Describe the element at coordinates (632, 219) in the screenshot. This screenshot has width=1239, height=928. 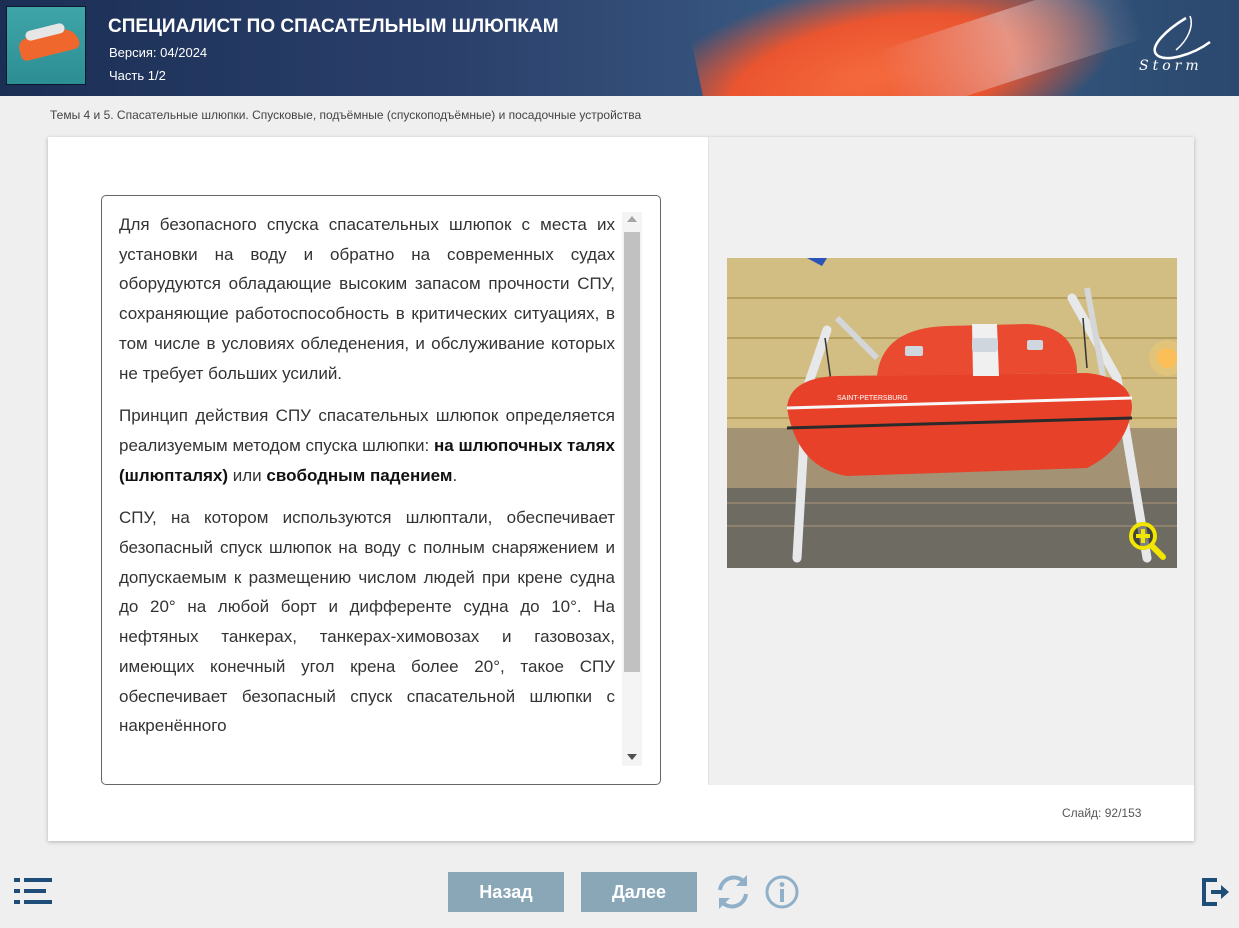
I see `scroll-up-arrow-icon` at that location.